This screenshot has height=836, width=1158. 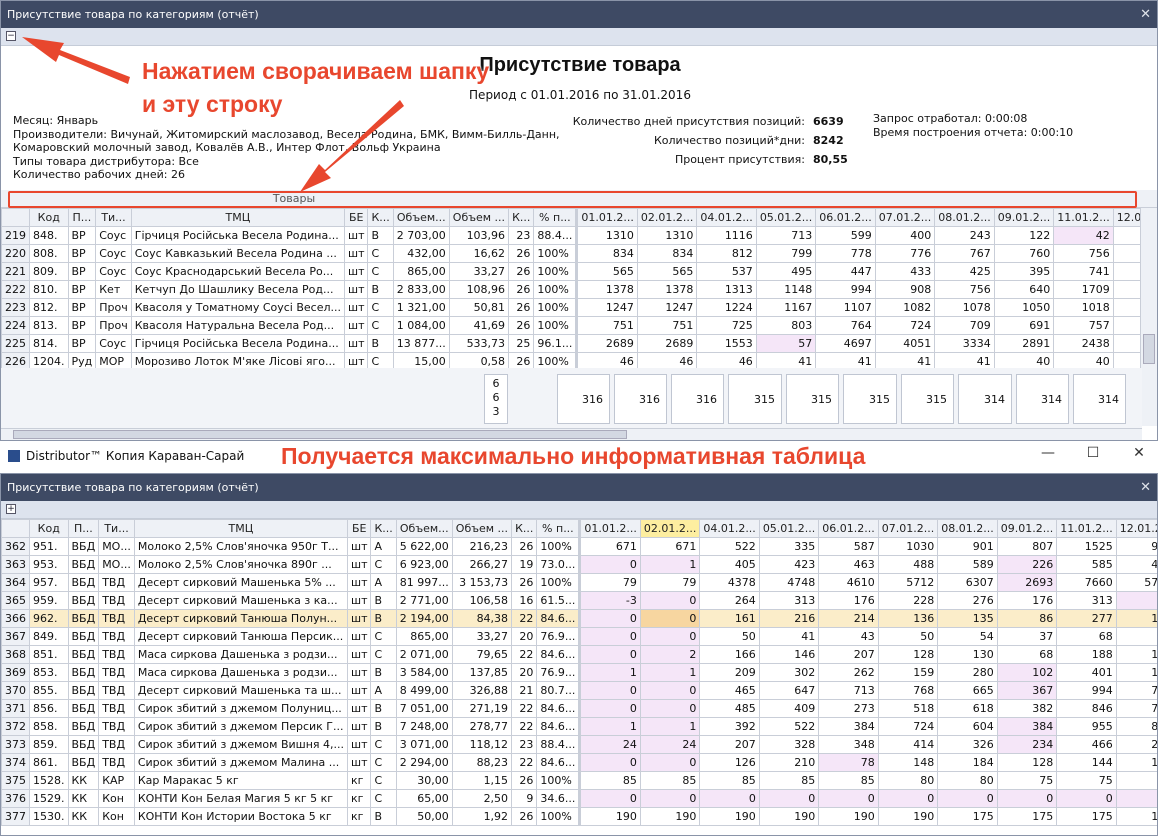 I want to click on annotation-arrows, so click(x=213, y=114).